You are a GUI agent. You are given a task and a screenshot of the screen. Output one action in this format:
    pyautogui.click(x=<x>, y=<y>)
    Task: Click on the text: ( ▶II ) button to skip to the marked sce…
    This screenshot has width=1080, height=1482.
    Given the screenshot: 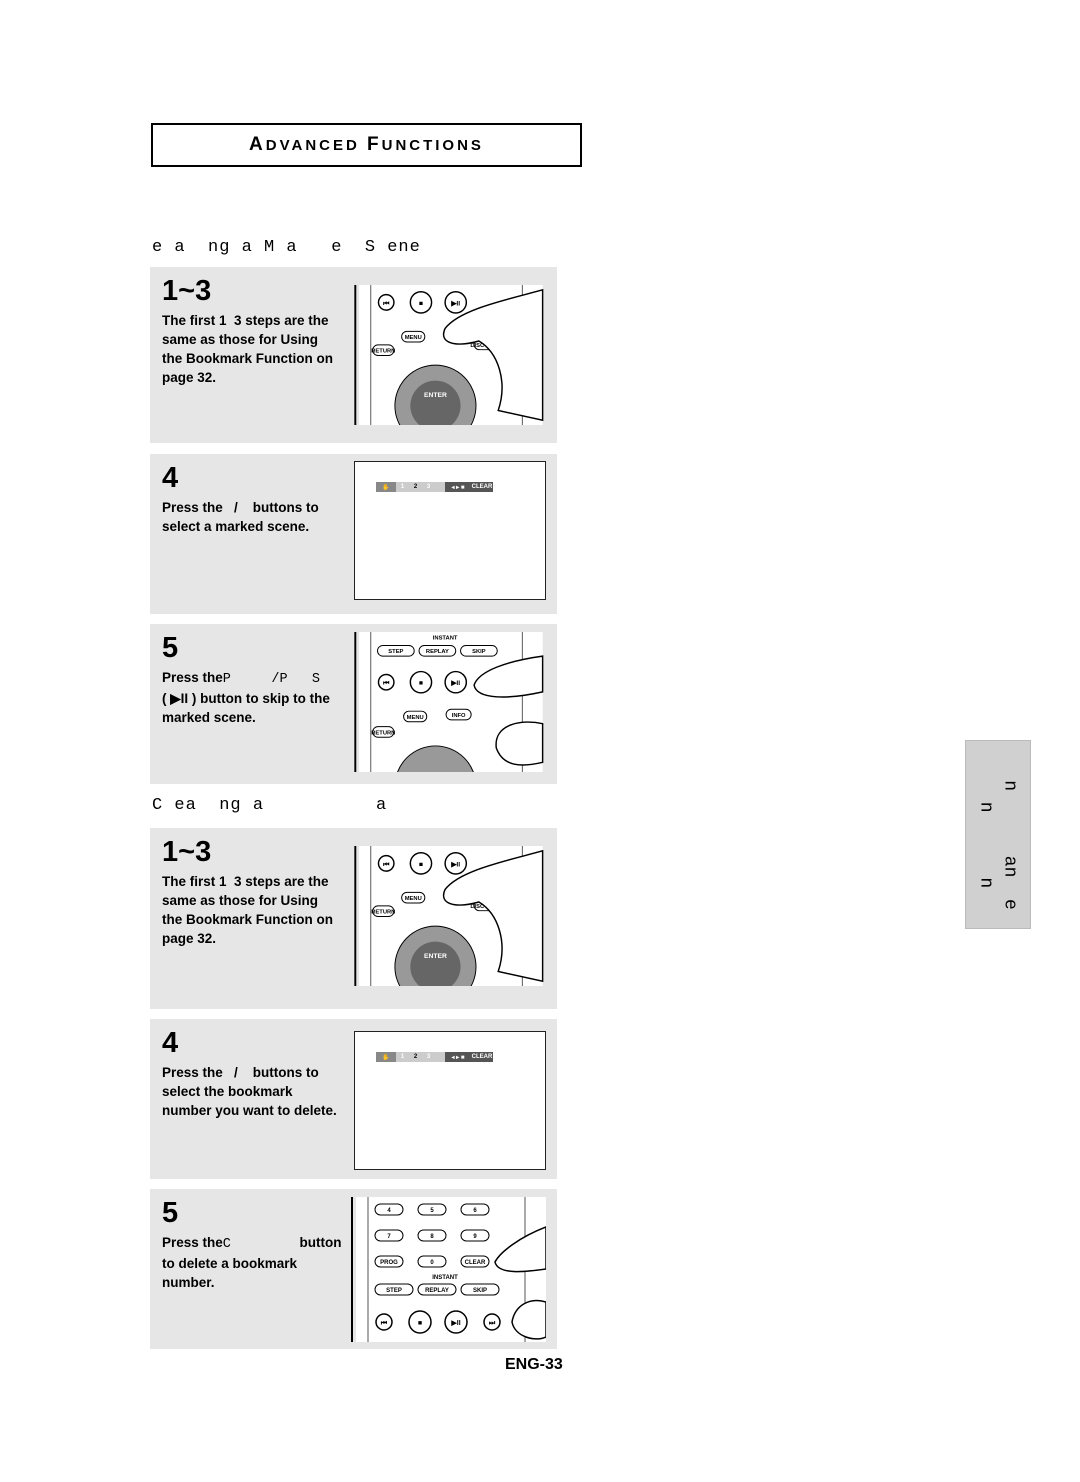 What is the action you would take?
    pyautogui.click(x=246, y=708)
    